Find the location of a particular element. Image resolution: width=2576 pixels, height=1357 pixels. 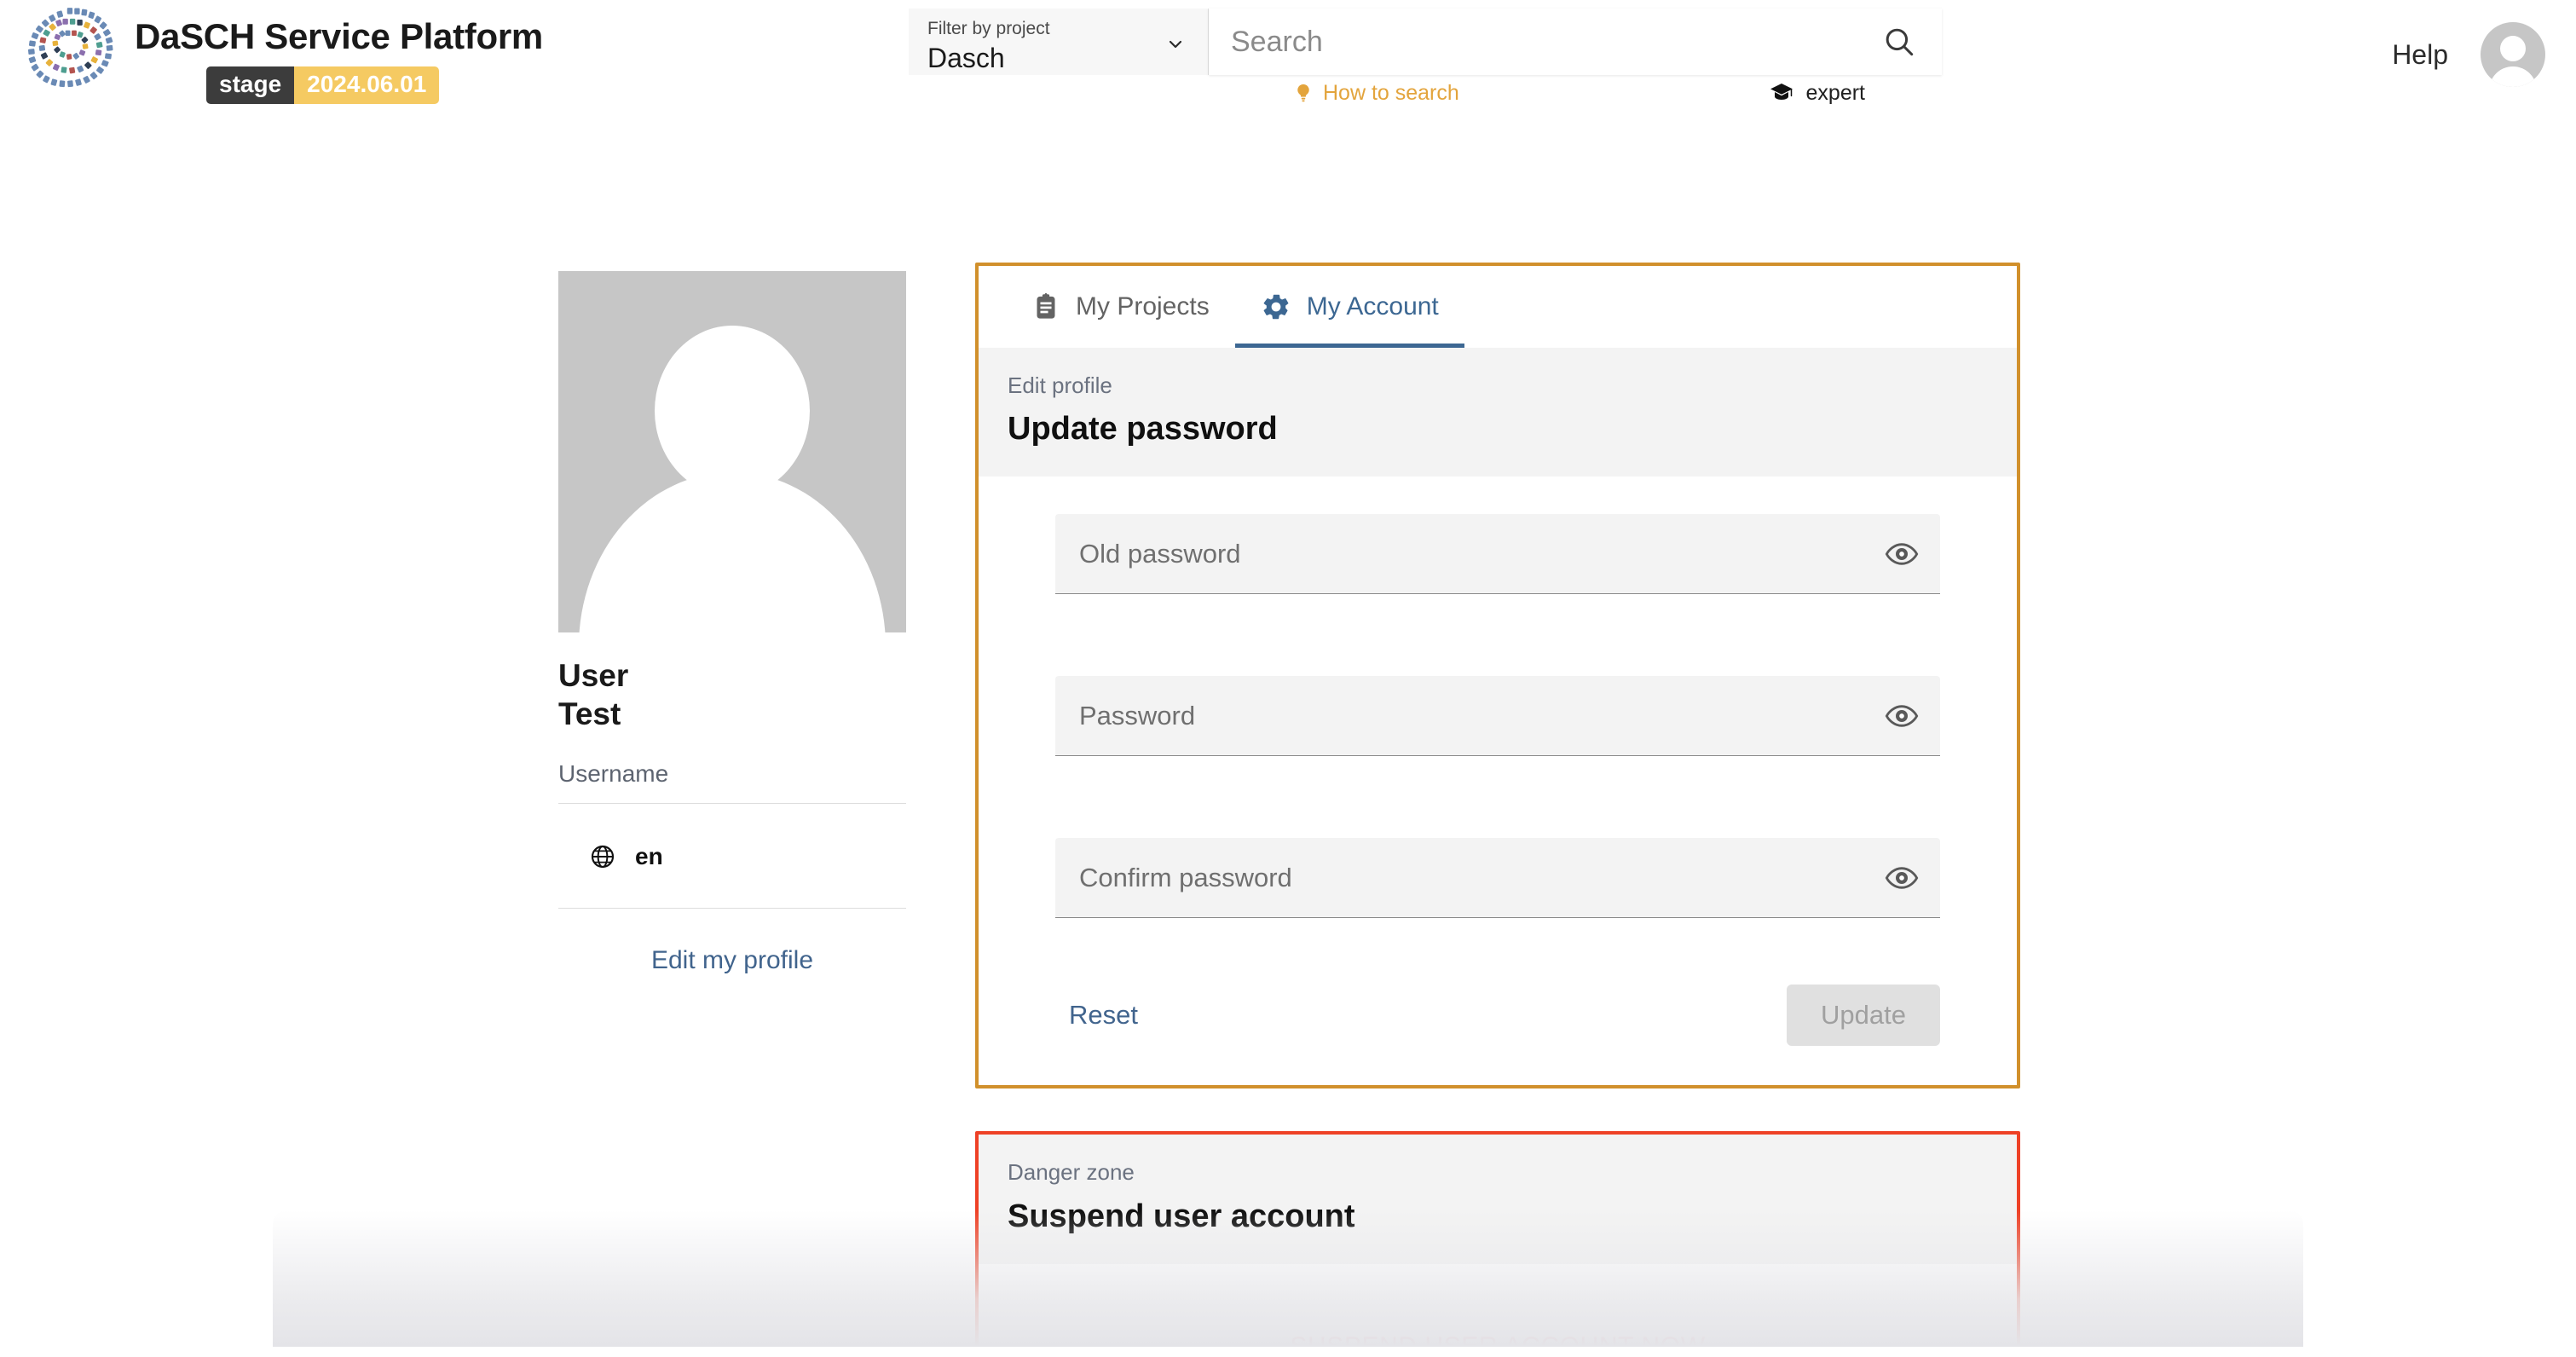

tab-my-account: My Account is located at coordinates (1349, 307).